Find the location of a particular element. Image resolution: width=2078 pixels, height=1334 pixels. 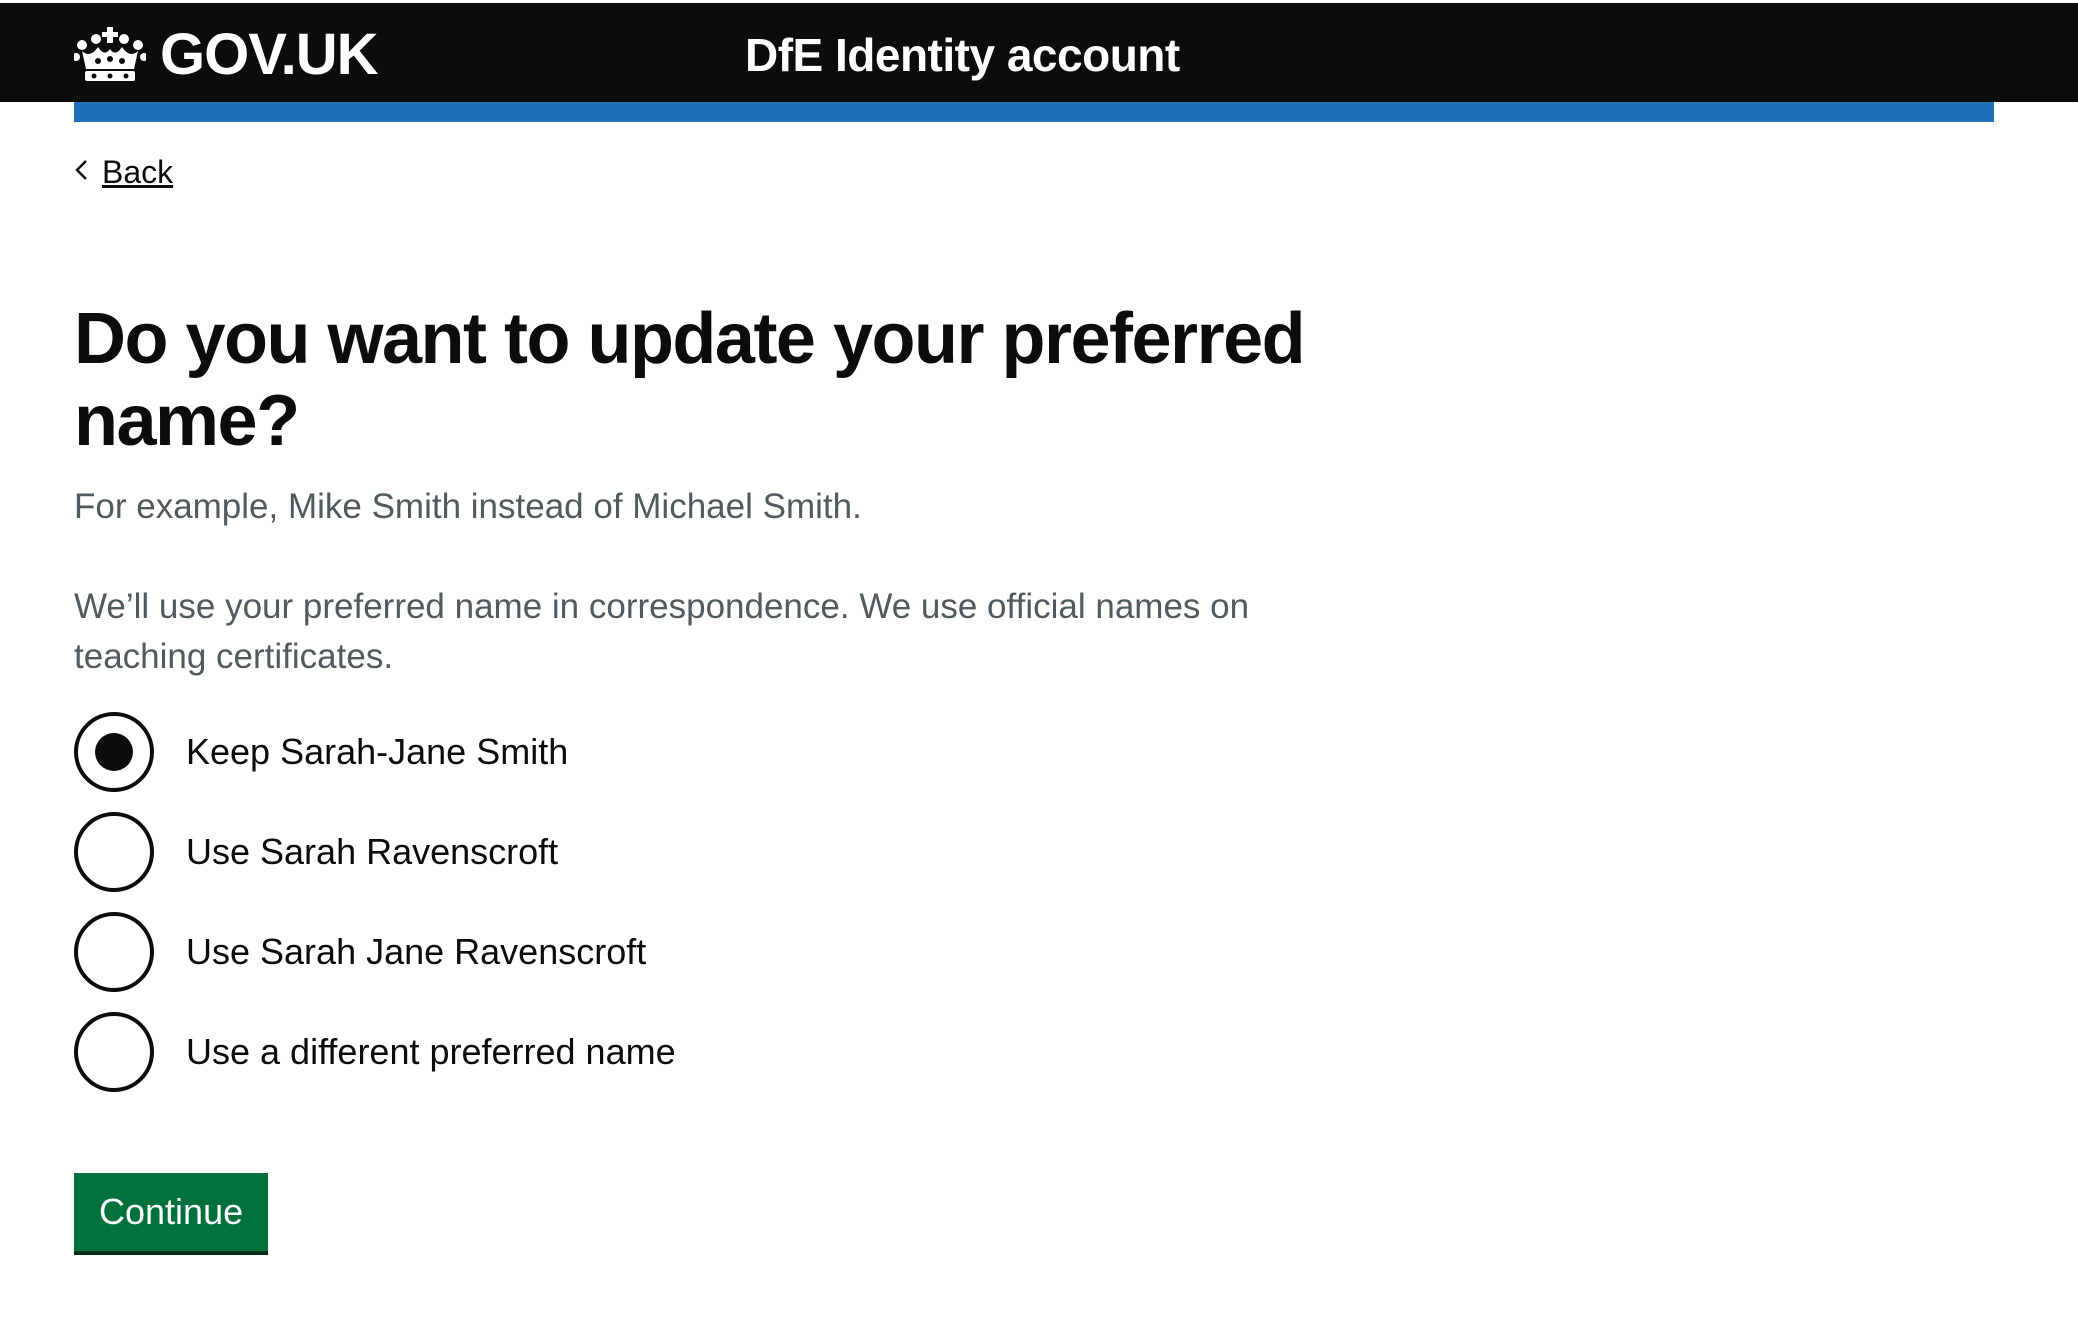

crown-icon is located at coordinates (110, 54).